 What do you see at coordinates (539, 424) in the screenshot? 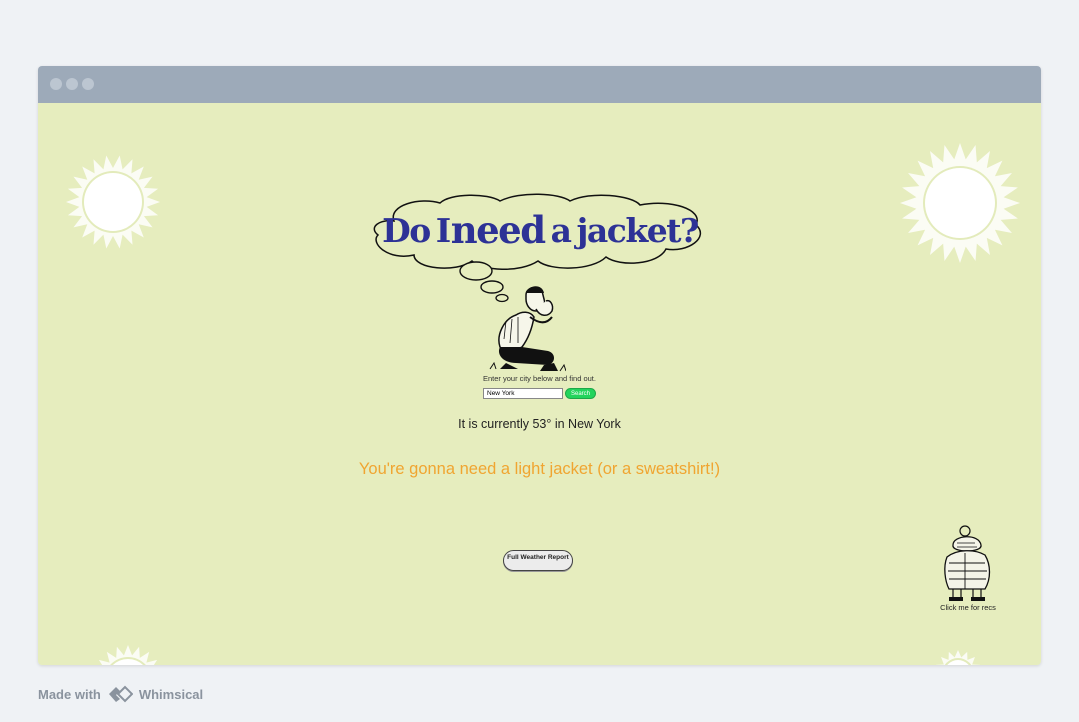
I see `current-temperature-text: It is currently 53° in New York` at bounding box center [539, 424].